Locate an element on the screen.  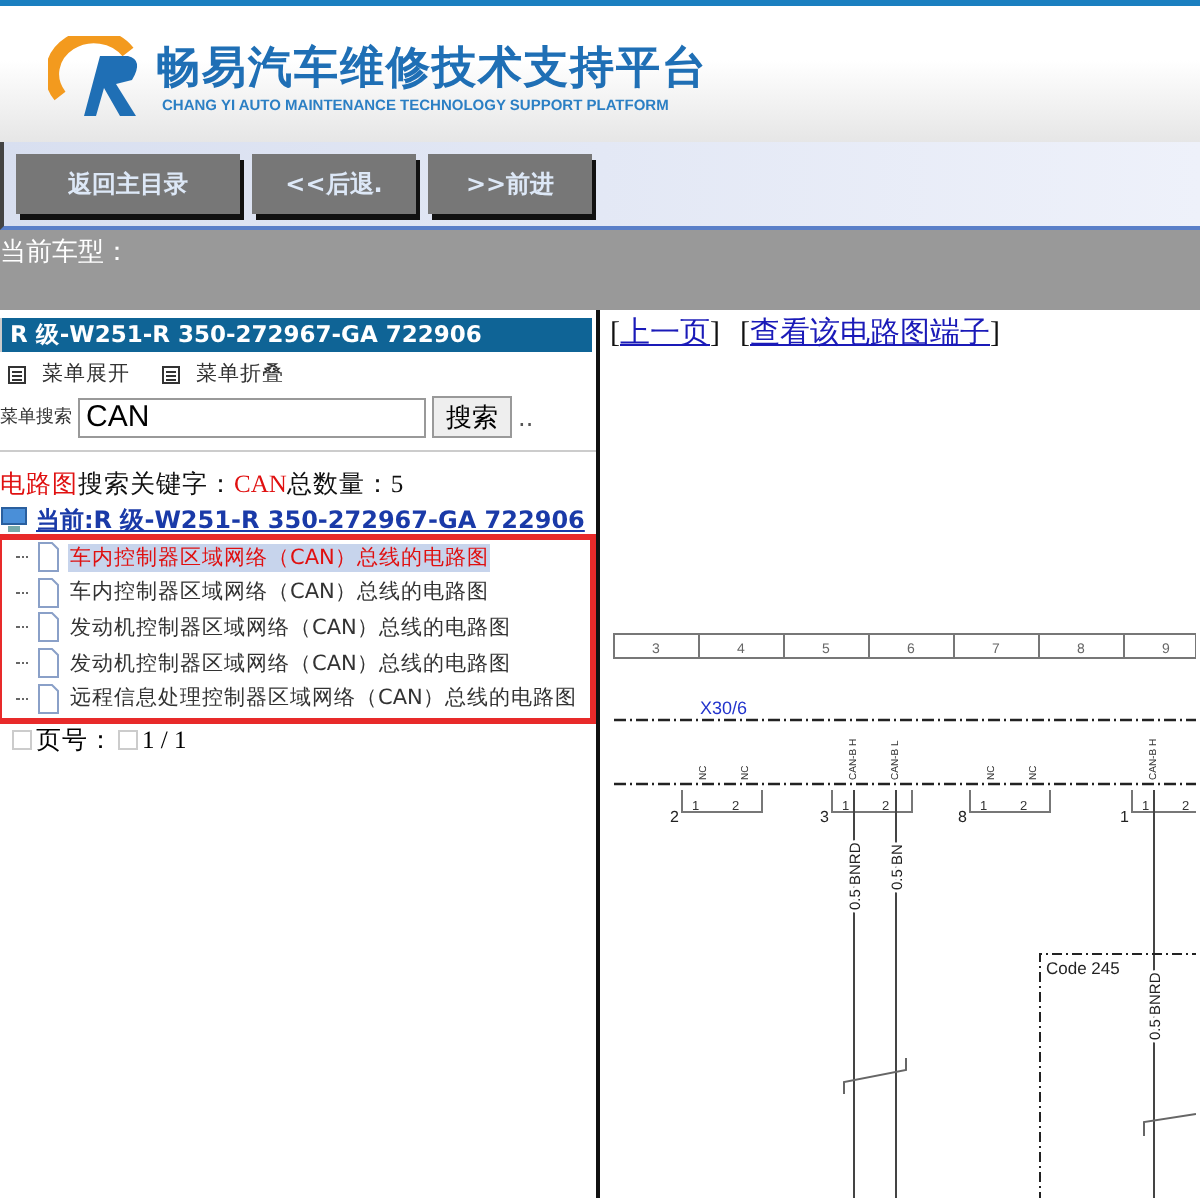
nav-button: <<后退. is located at coordinates (334, 184).